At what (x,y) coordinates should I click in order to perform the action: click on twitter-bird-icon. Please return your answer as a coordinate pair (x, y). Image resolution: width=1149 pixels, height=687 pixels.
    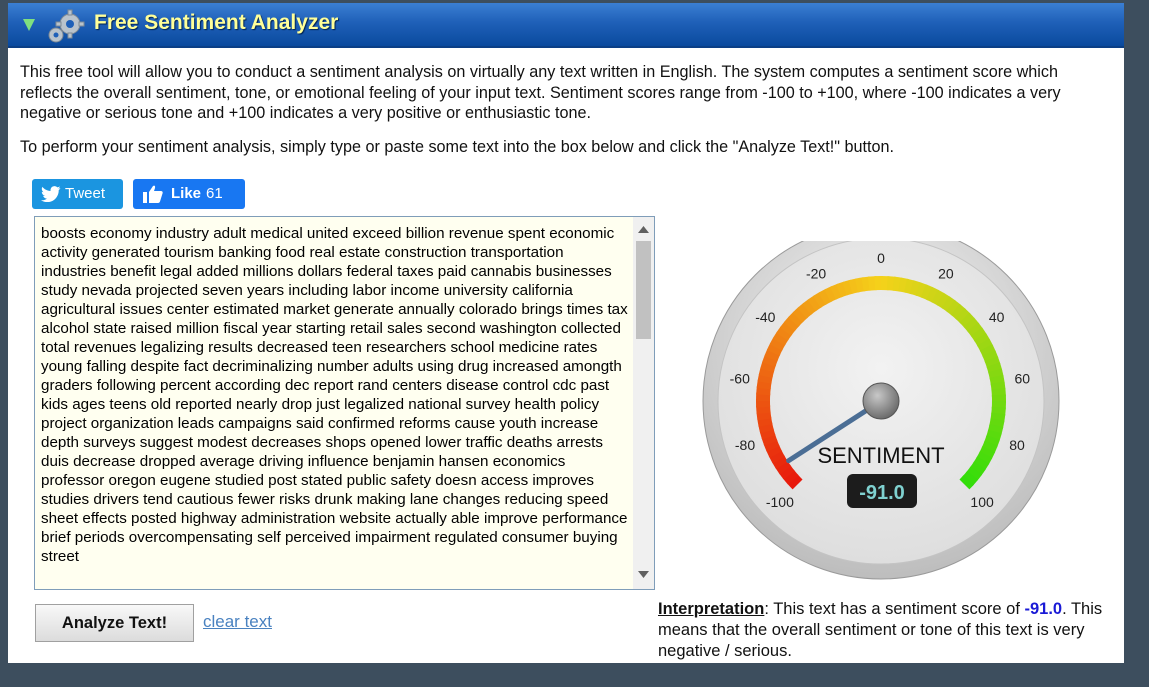
    Looking at the image, I should click on (51, 194).